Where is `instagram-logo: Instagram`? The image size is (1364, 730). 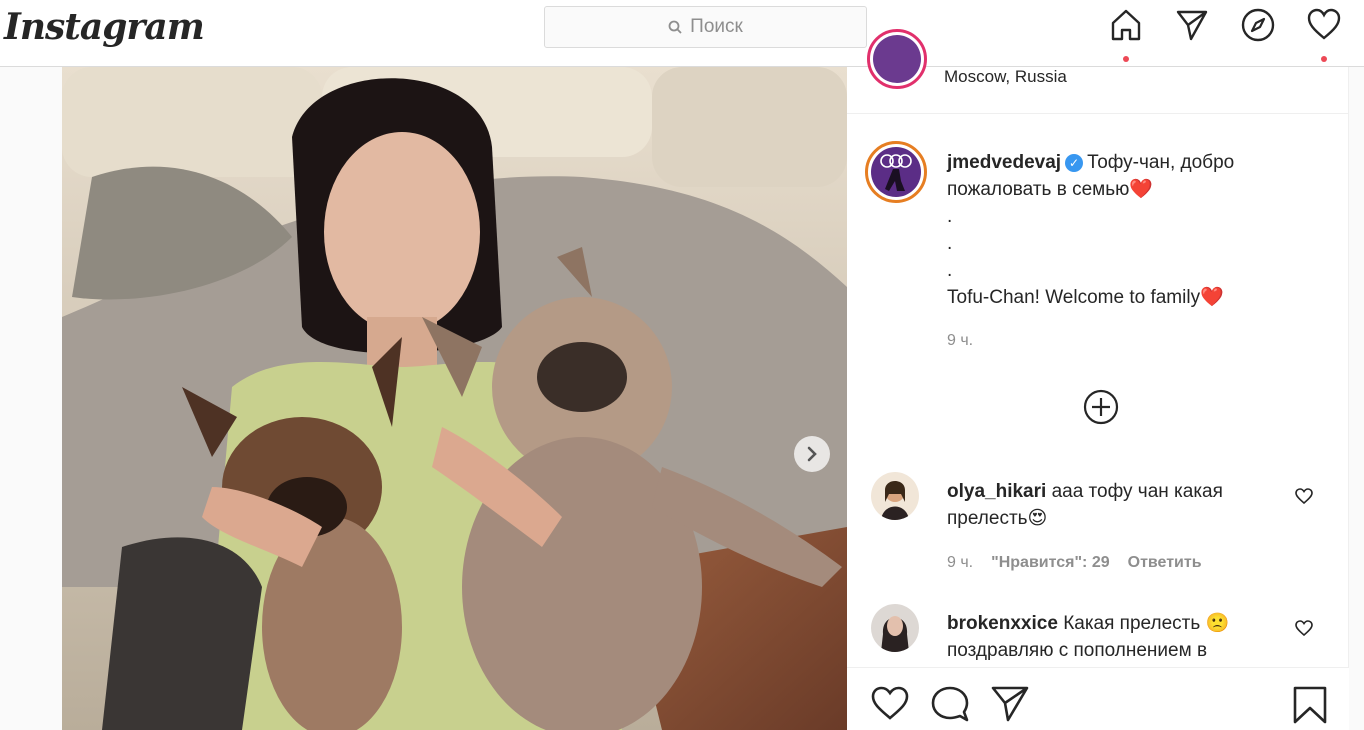
instagram-logo: Instagram is located at coordinates (104, 27).